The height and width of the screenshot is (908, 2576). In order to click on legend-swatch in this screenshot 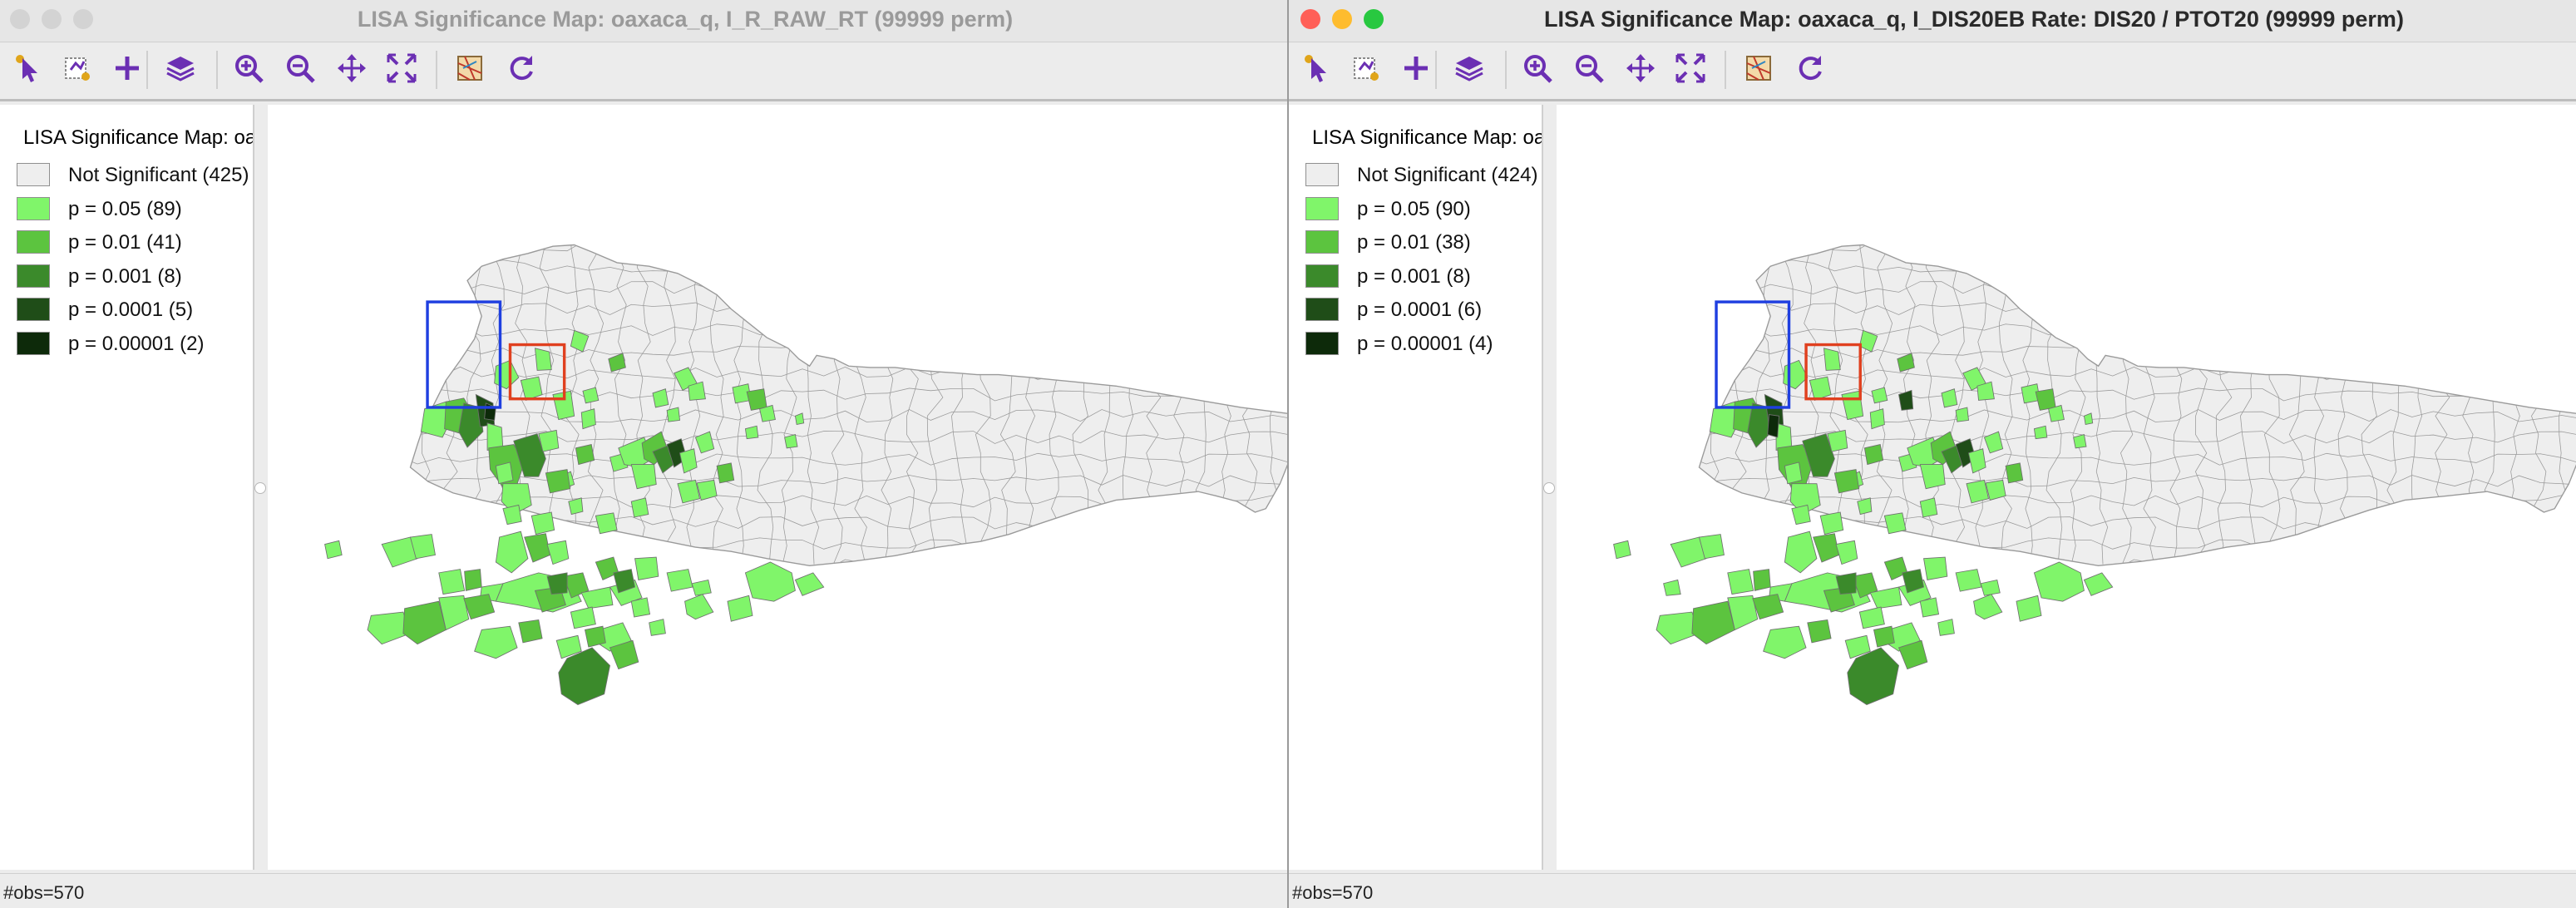, I will do `click(33, 208)`.